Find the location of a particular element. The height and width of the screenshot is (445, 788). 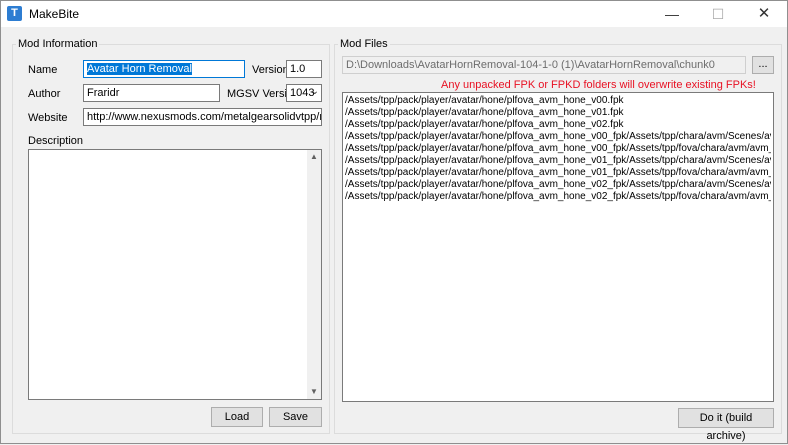

mod-files-label: Mod Files is located at coordinates (364, 44).